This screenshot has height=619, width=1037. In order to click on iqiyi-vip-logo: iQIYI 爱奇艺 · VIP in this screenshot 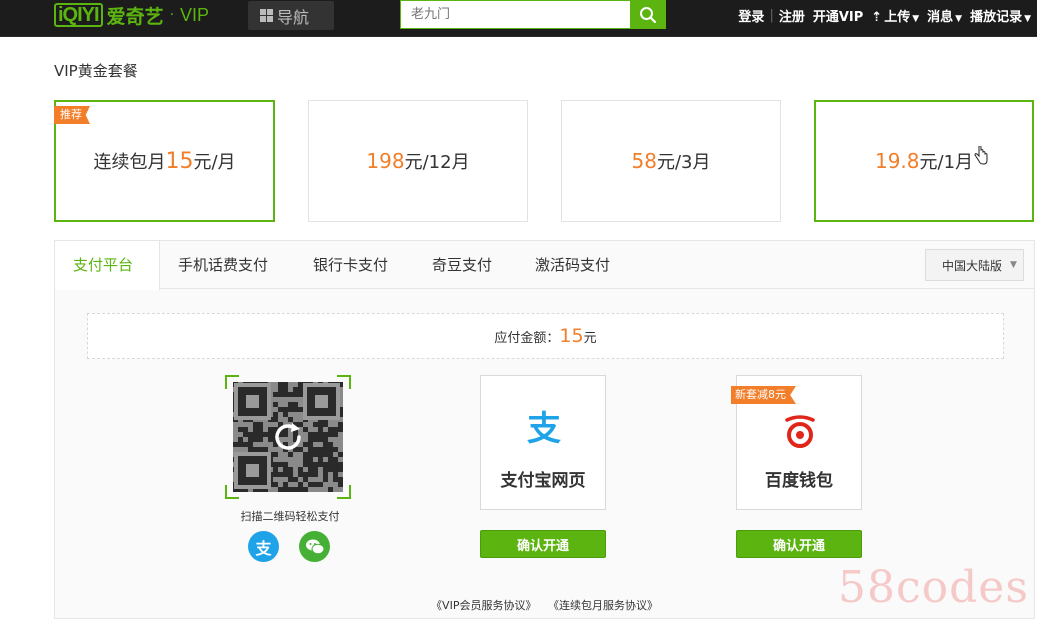, I will do `click(131, 15)`.